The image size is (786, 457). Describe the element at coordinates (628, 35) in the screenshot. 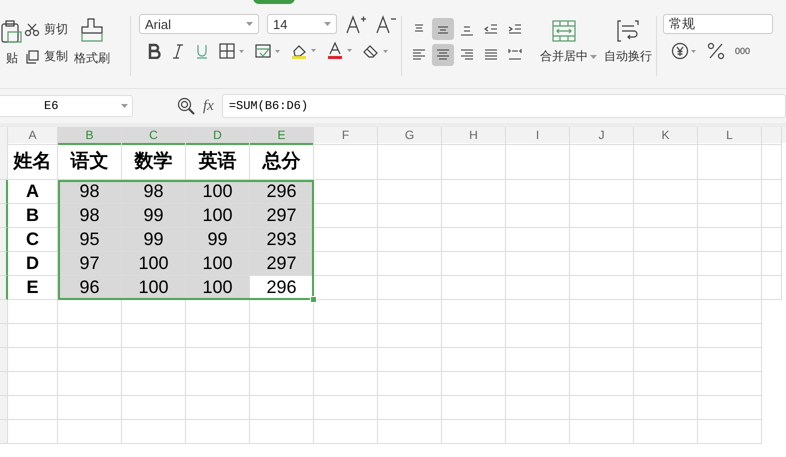

I see `wrap-text-button: 自动换行` at that location.